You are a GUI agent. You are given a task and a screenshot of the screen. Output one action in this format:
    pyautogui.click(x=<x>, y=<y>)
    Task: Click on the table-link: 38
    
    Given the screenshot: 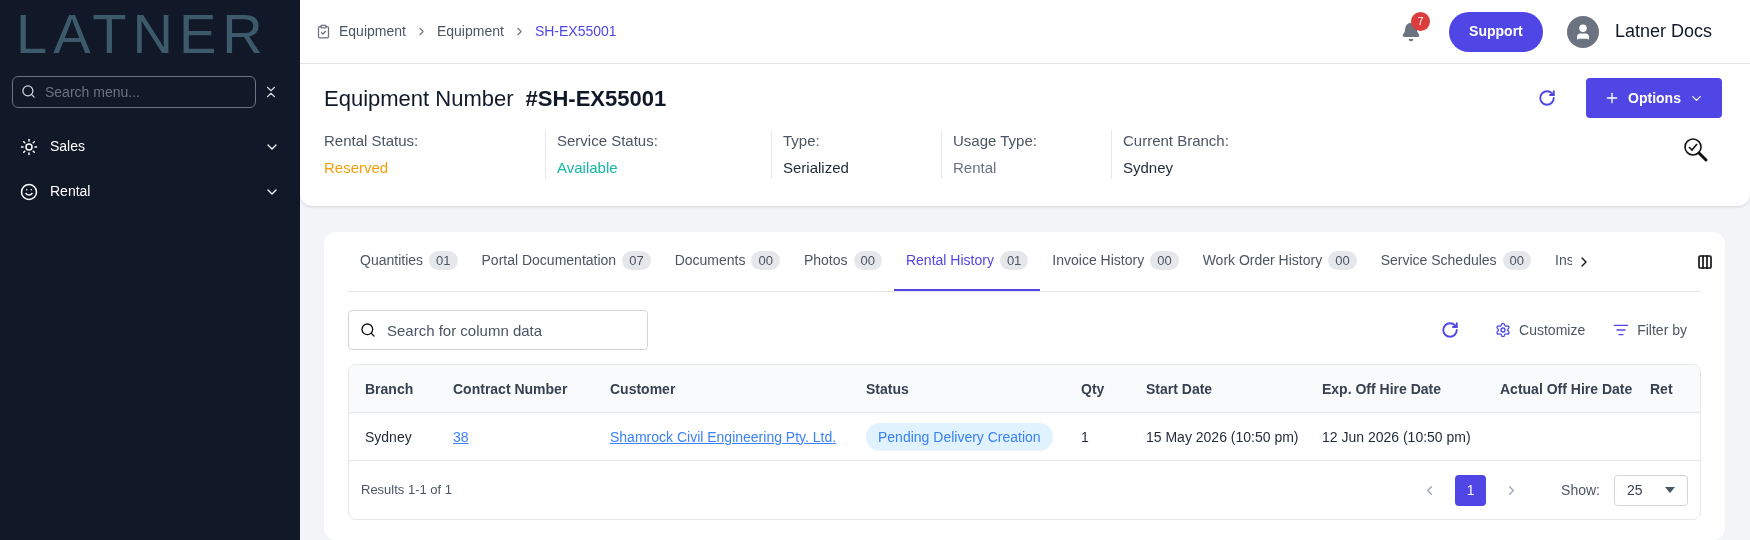 What is the action you would take?
    pyautogui.click(x=461, y=436)
    